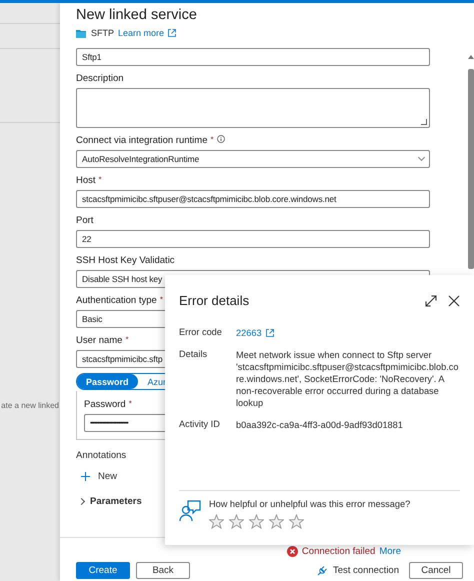 The image size is (474, 581). I want to click on detail-label: Details, so click(193, 355).